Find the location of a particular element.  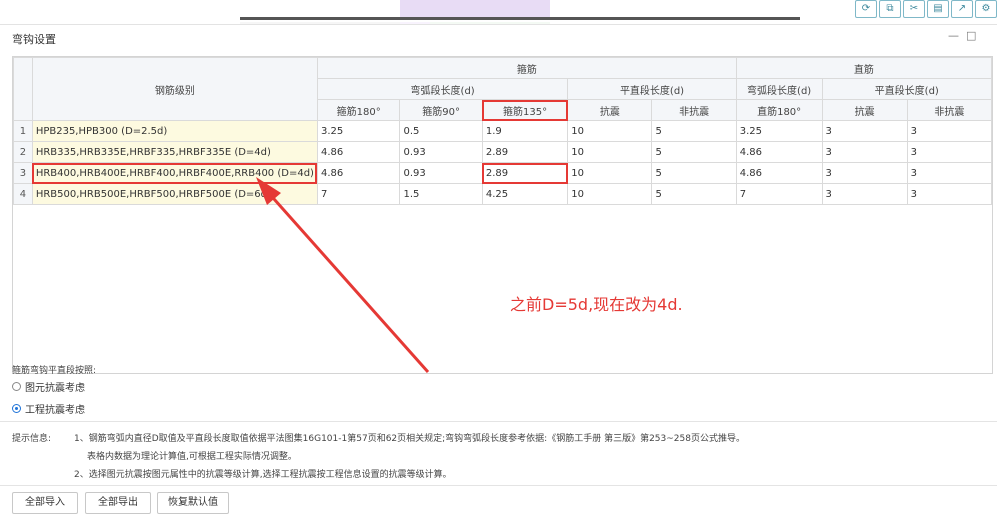

radio-label: 图元抗震考虑 is located at coordinates (55, 388).